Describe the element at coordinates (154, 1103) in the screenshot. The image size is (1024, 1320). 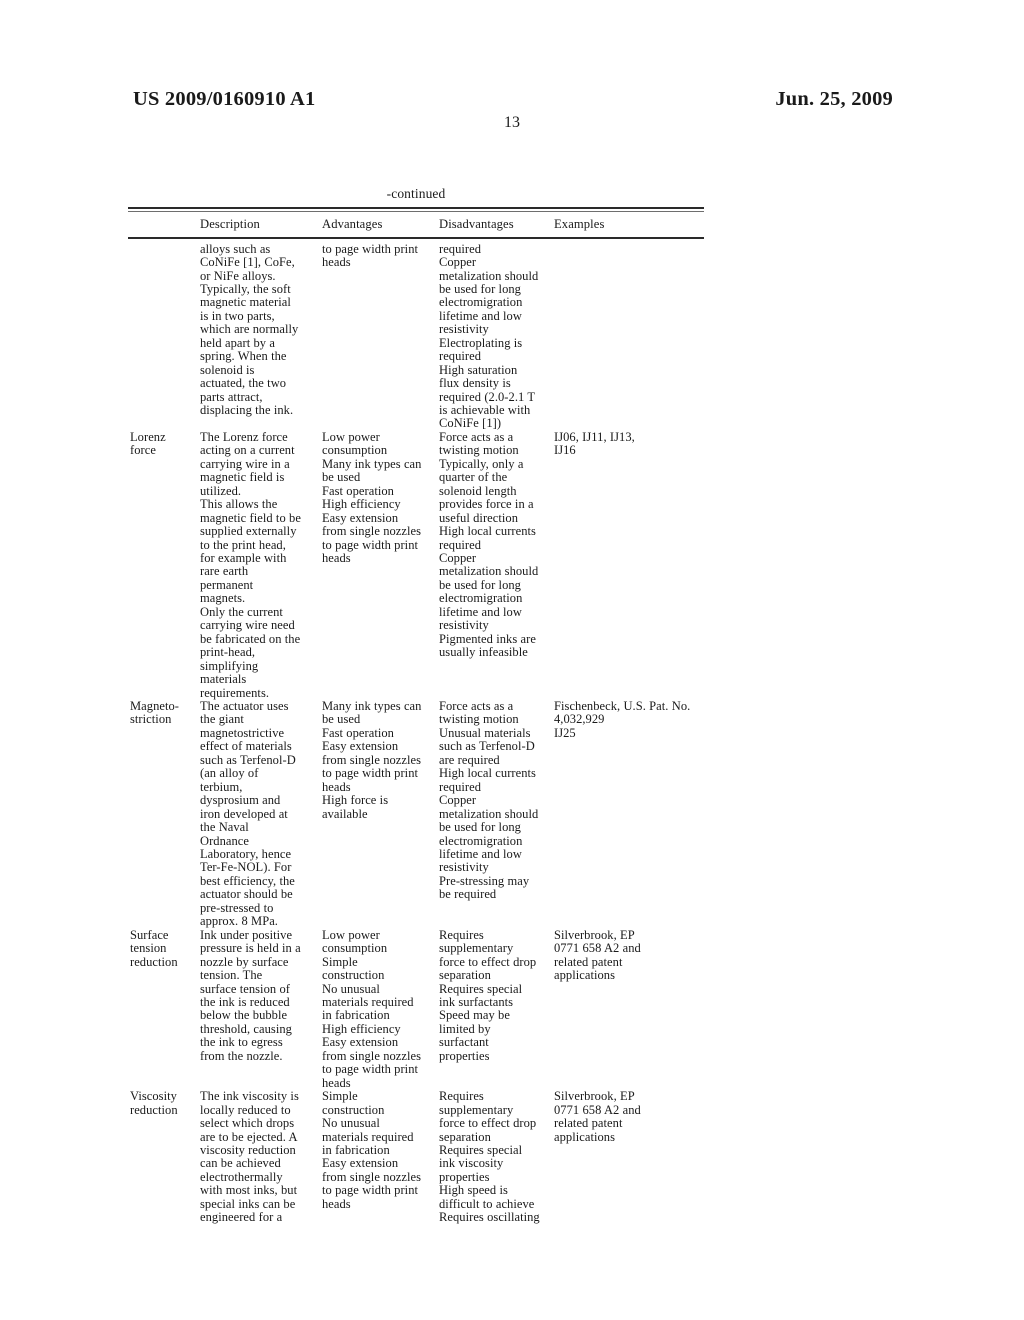
I see `row-label: Viscosity reduction` at that location.